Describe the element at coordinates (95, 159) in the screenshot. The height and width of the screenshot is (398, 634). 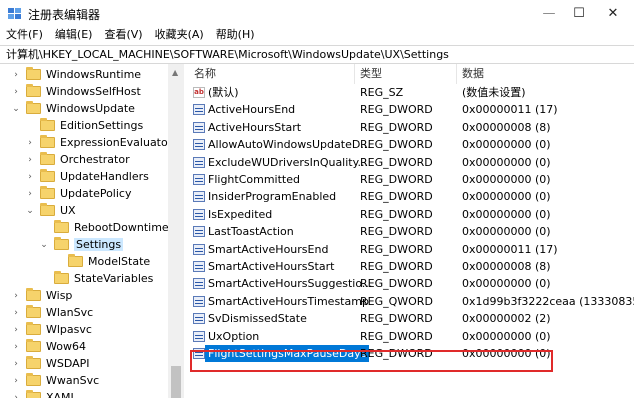
I see `tree-item-label: Orchestrator` at that location.